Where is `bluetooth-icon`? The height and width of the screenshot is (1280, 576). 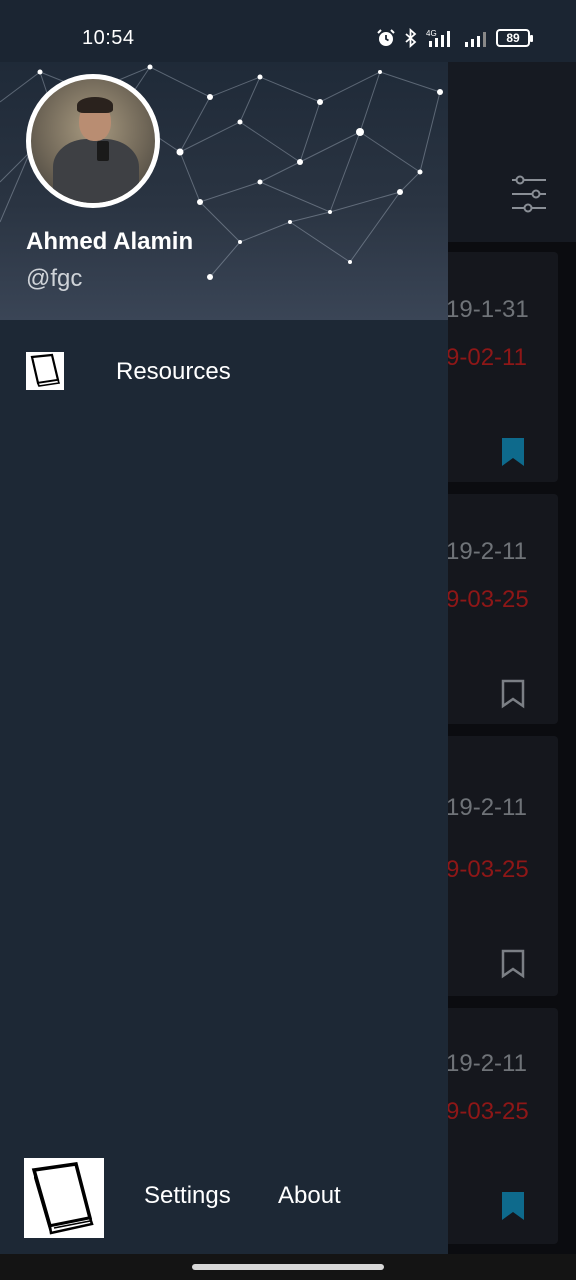
bluetooth-icon is located at coordinates (411, 38).